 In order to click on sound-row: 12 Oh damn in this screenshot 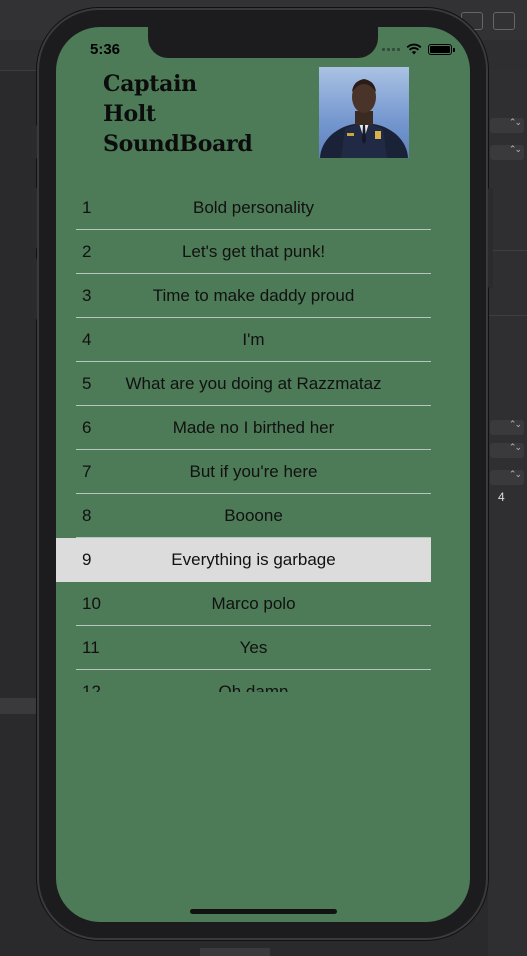, I will do `click(243, 681)`.